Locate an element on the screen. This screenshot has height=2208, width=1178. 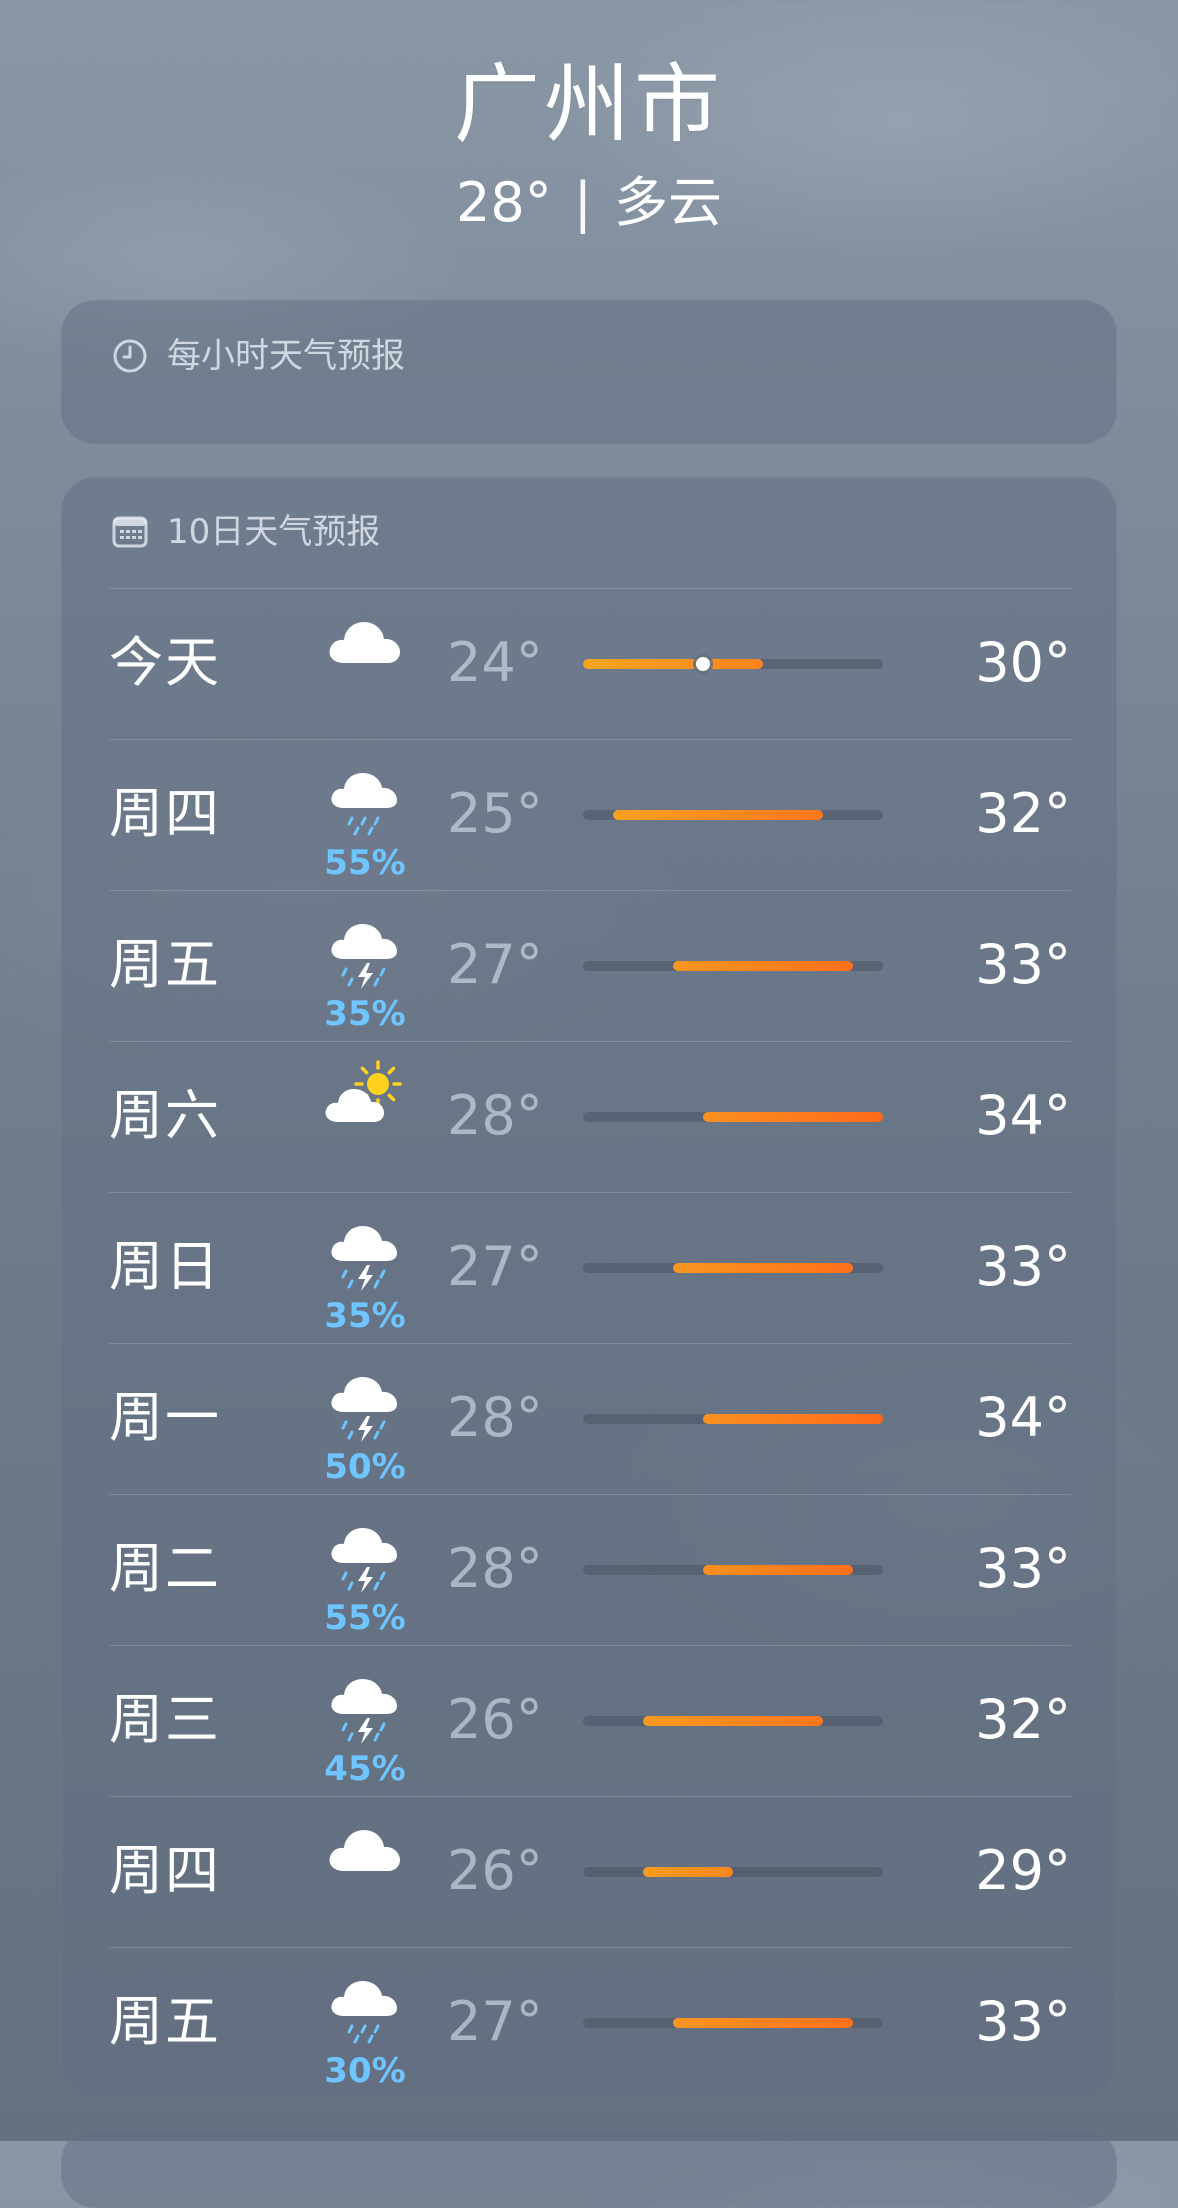
forecast-row: 周二 55% 28° 33° is located at coordinates (590, 1570).